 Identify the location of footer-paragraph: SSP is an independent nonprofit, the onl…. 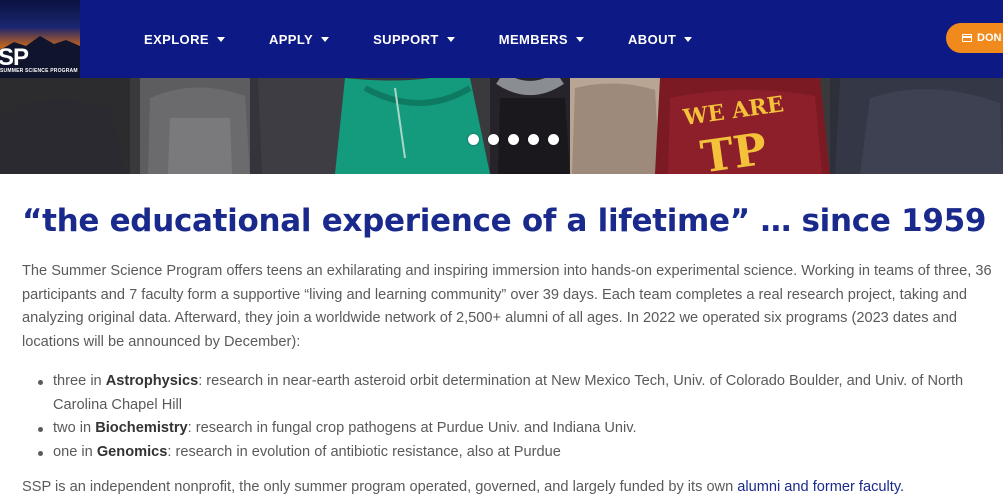
(512, 487).